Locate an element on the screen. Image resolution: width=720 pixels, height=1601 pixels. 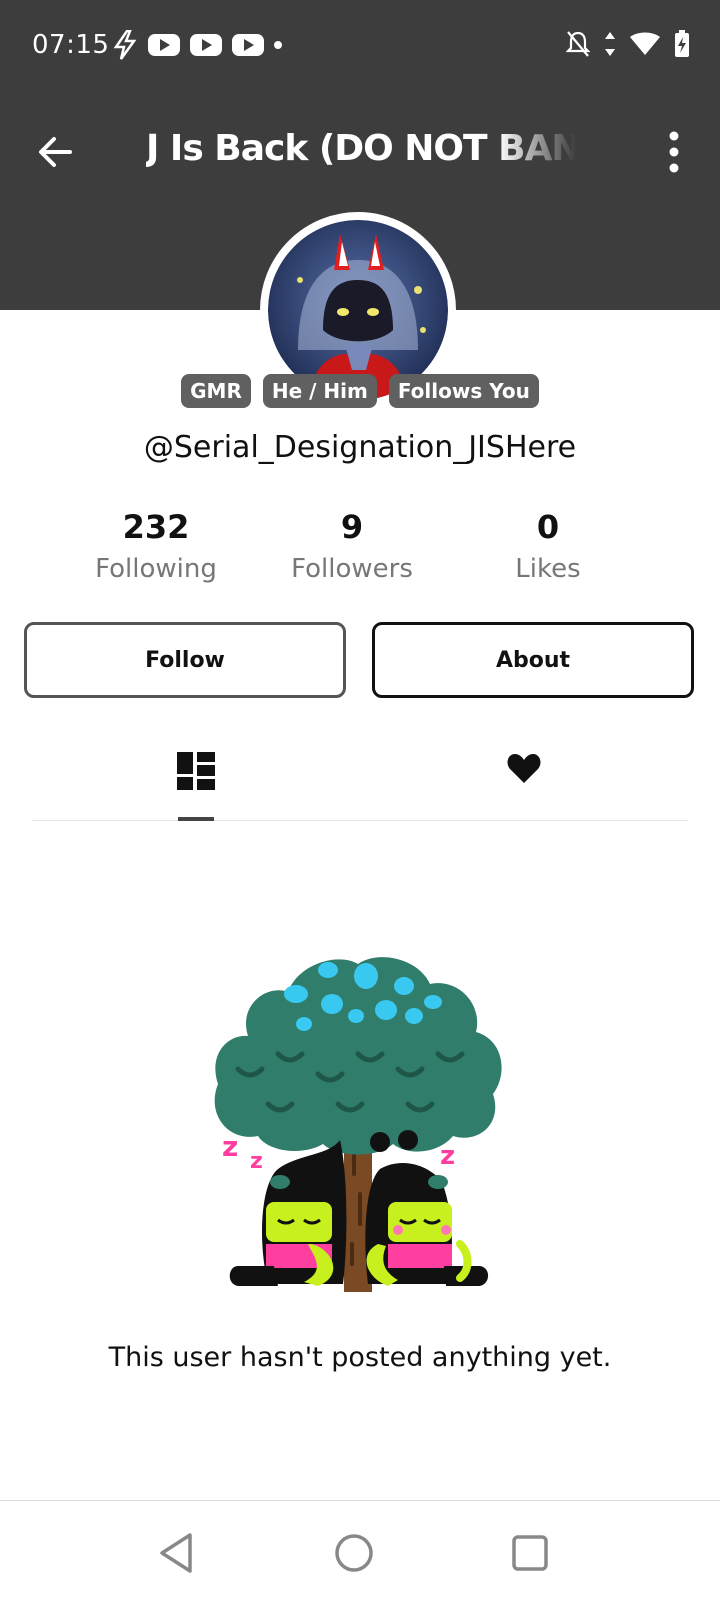
arrow-left-icon is located at coordinates (55, 152).